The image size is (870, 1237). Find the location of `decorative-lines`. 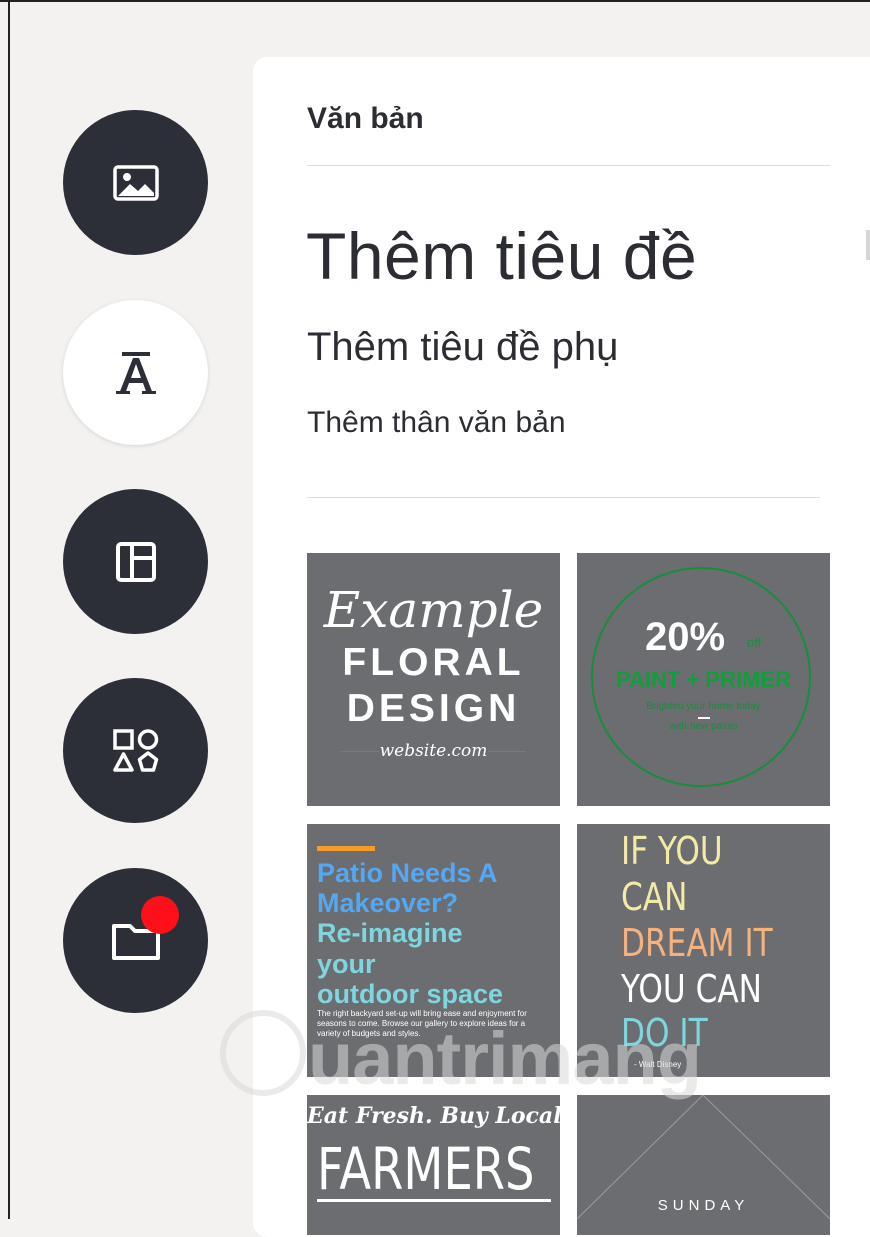

decorative-lines is located at coordinates (703, 1157).